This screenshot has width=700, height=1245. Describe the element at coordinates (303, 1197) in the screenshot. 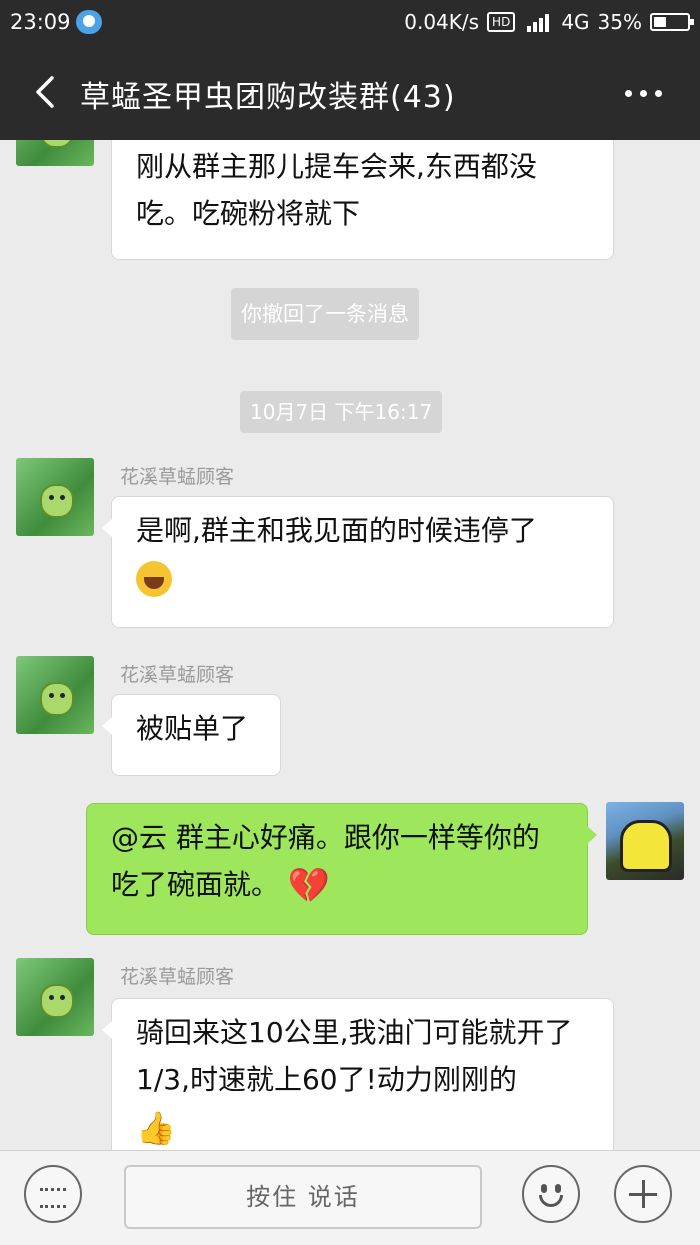

I see `hold-to-talk-button: 按住 说话` at that location.